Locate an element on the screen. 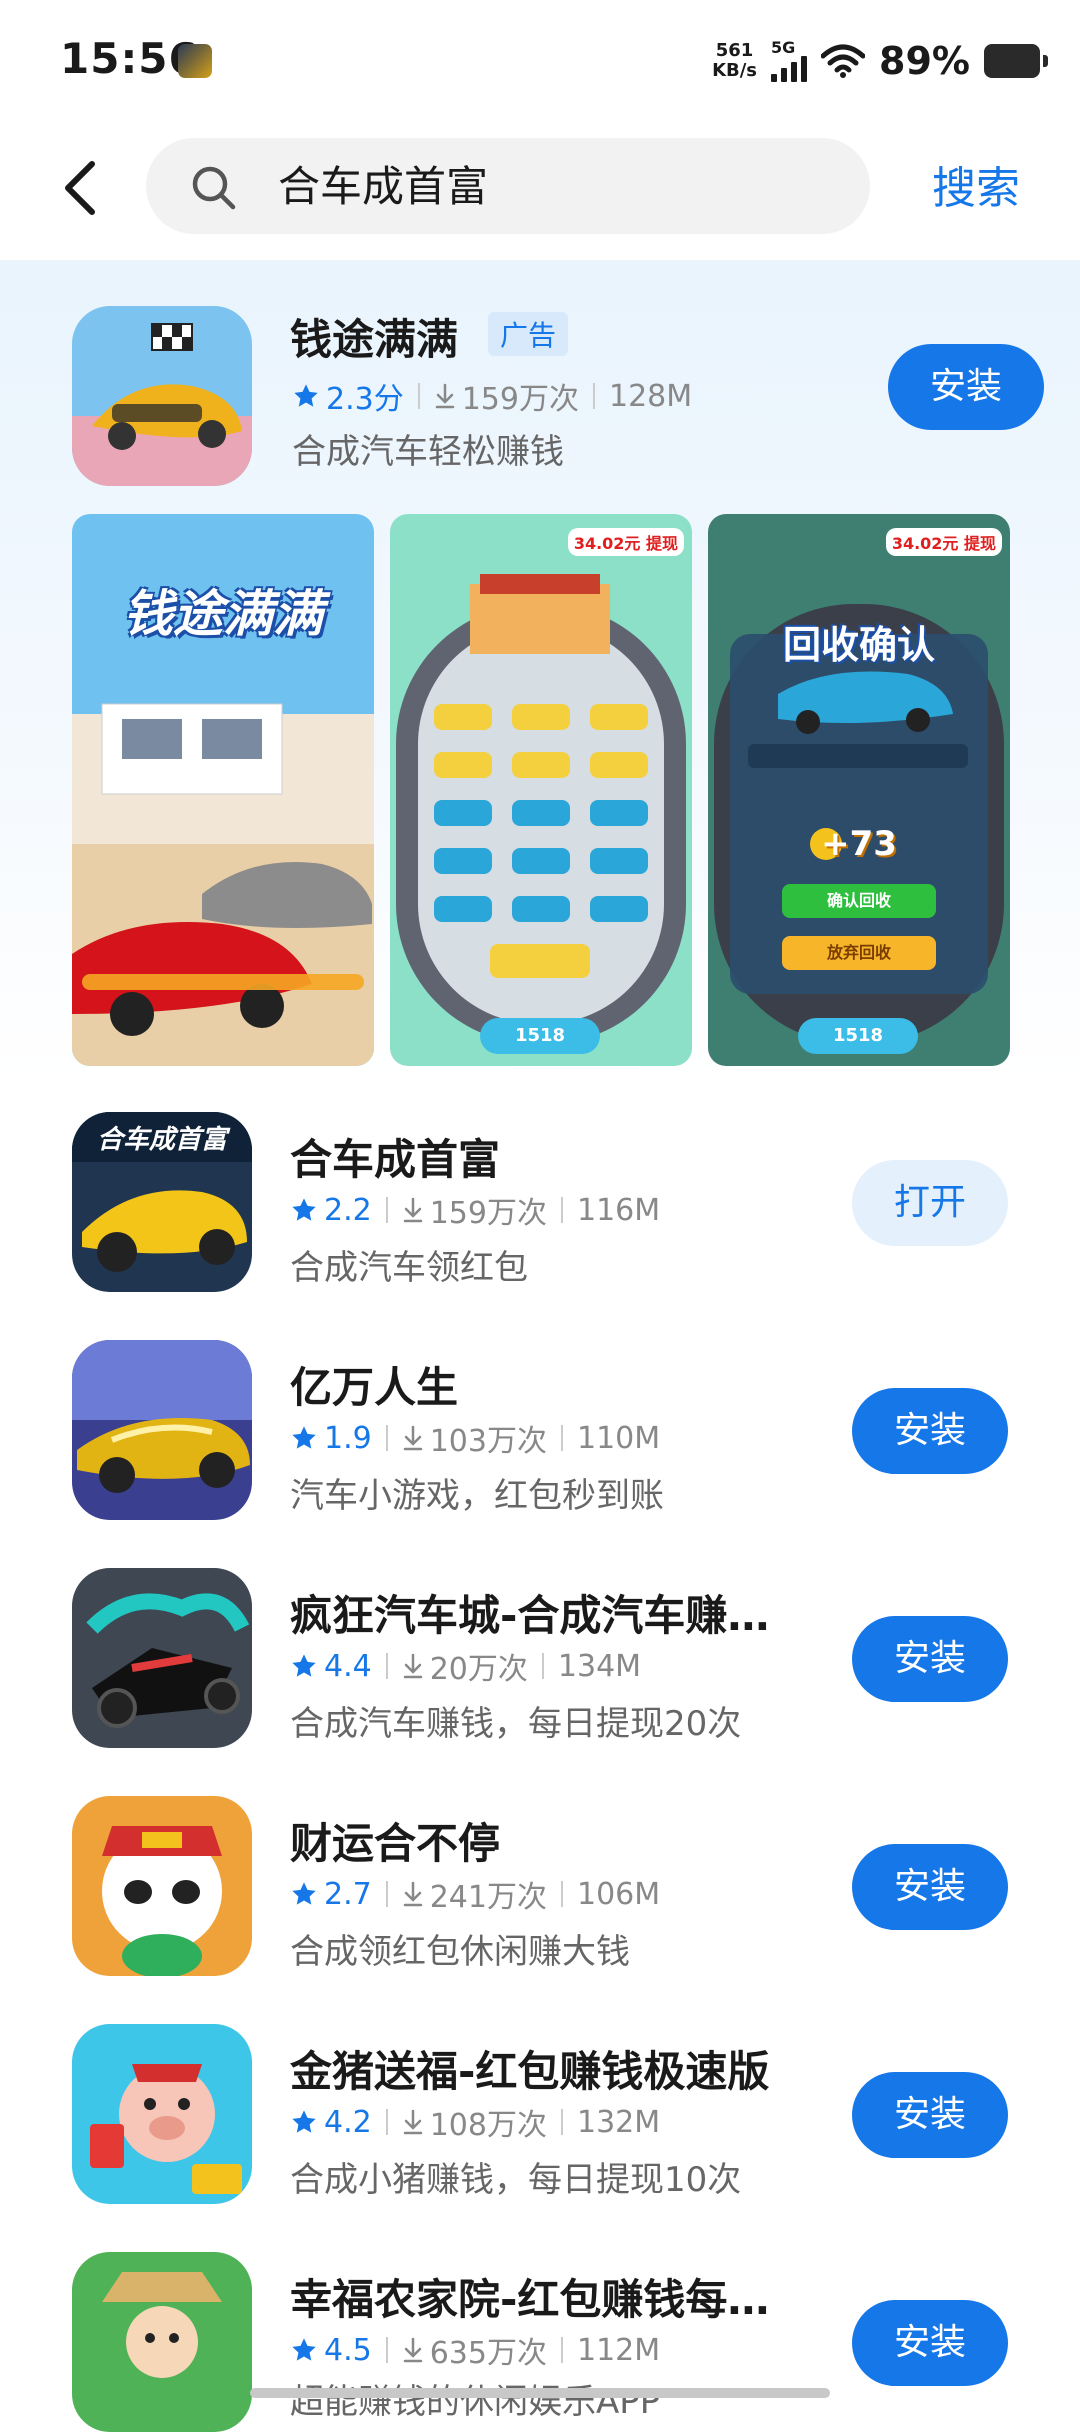  app-name: 财运合不停 is located at coordinates (395, 1843).